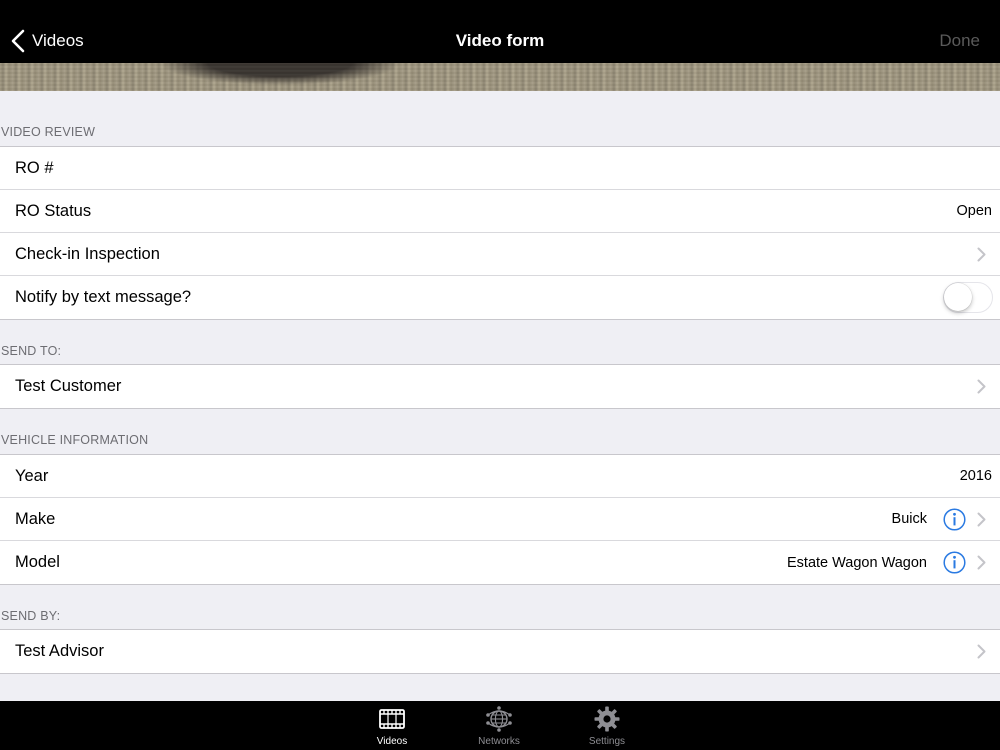 This screenshot has height=750, width=1000. I want to click on send-by-group: Test Advisor, so click(500, 651).